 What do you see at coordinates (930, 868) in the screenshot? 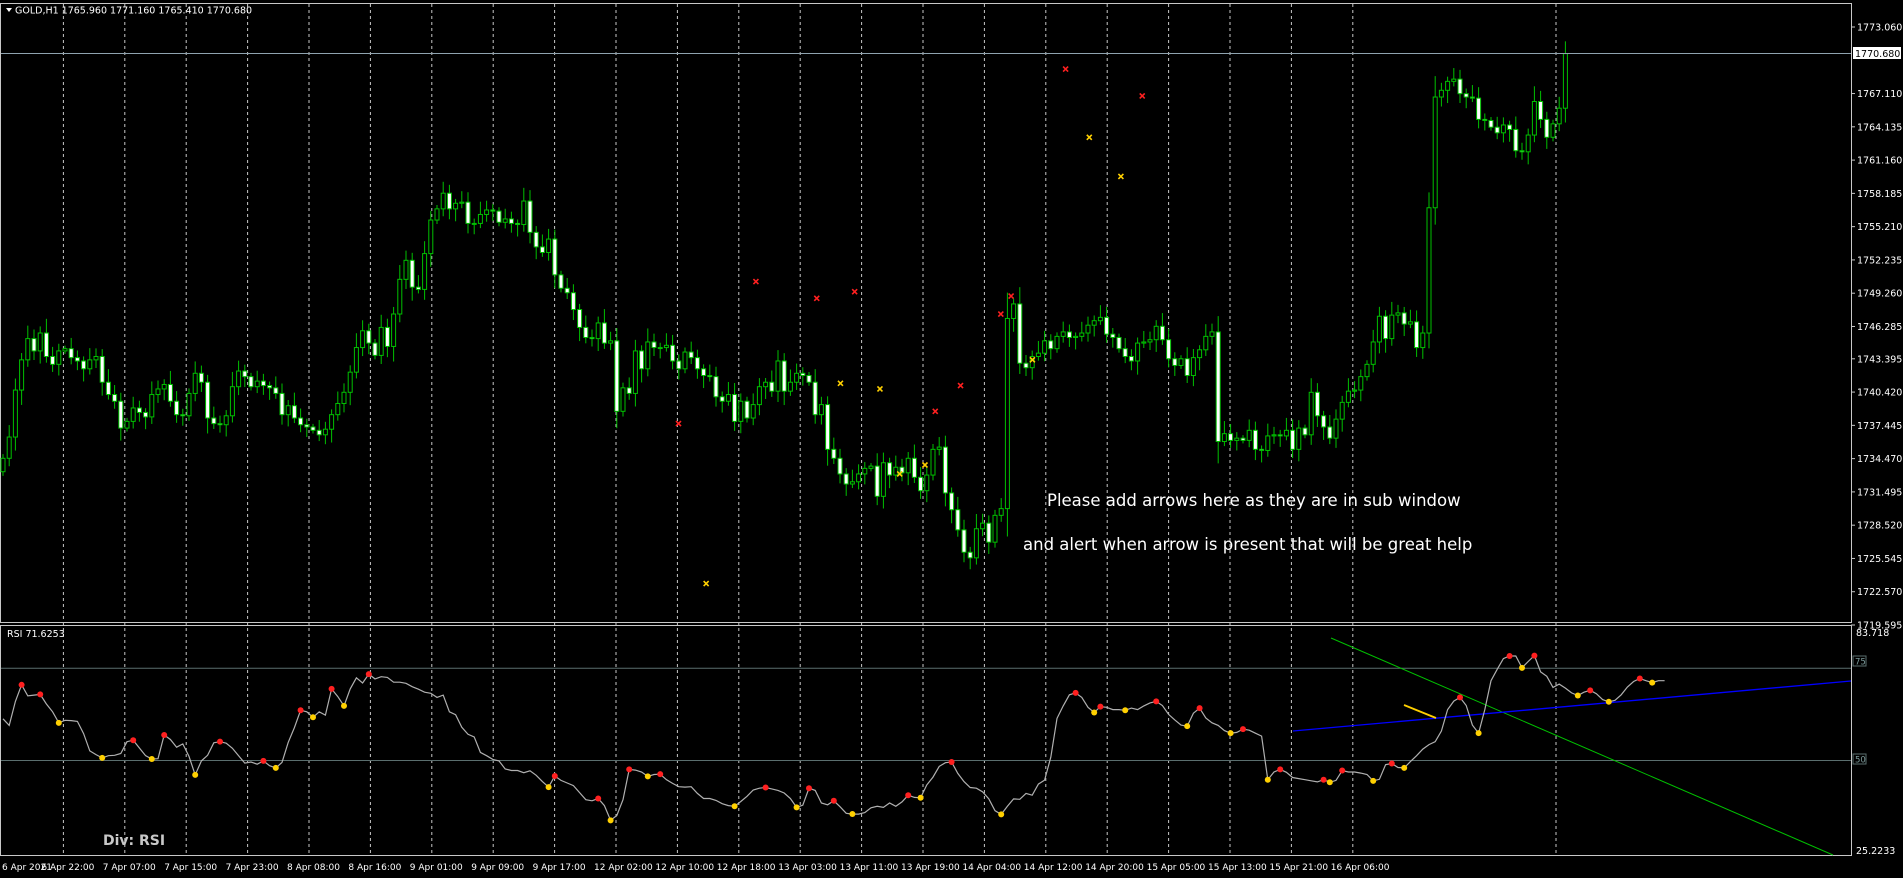
I see `time-label: 13 Apr 19:00` at bounding box center [930, 868].